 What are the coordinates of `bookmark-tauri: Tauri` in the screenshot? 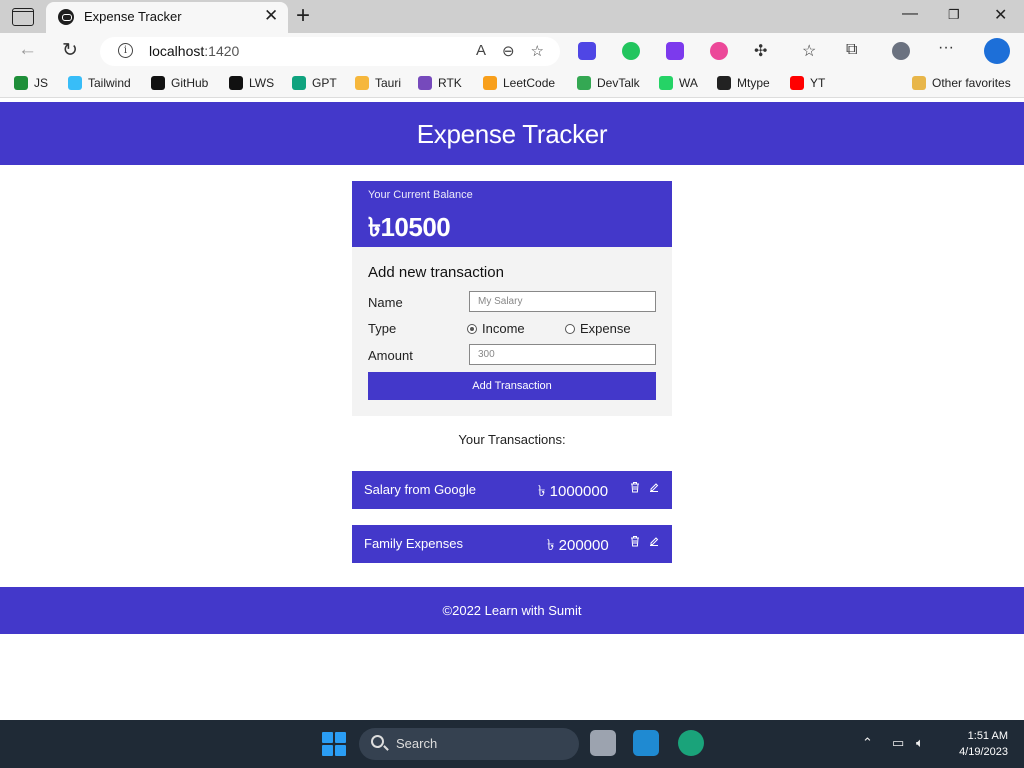 It's located at (378, 83).